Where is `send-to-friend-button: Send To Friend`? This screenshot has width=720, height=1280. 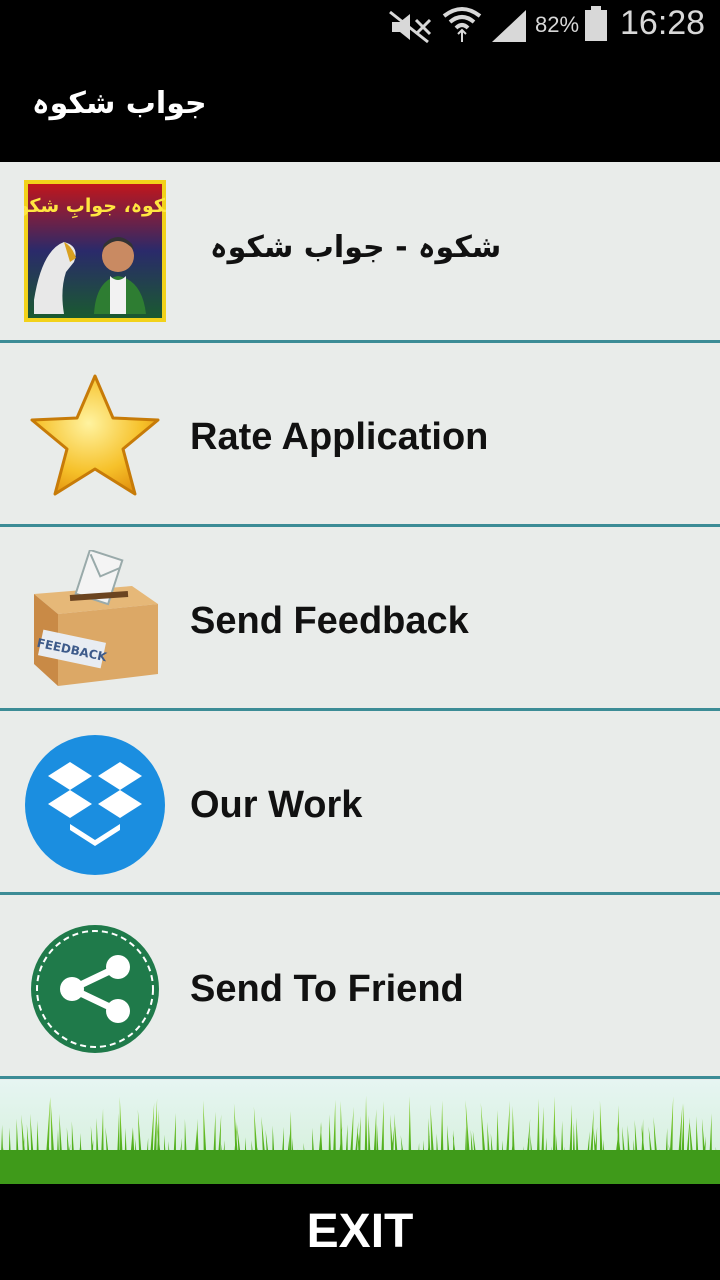 send-to-friend-button: Send To Friend is located at coordinates (360, 988).